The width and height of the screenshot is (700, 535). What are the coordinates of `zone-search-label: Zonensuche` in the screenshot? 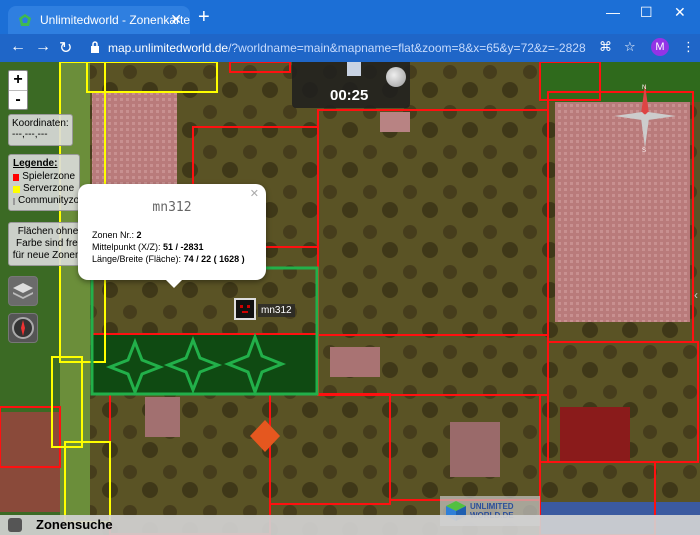 It's located at (74, 524).